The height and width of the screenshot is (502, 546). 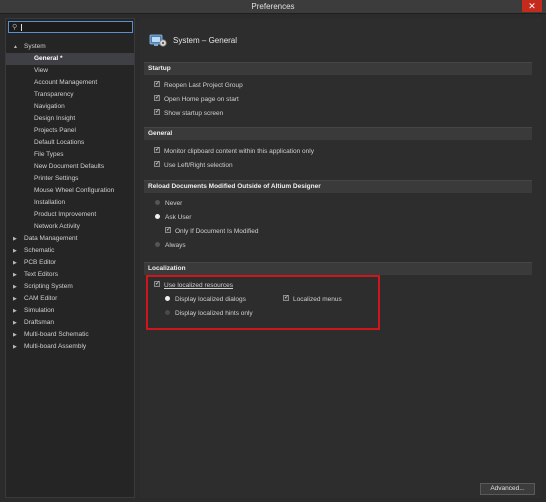 What do you see at coordinates (532, 6) in the screenshot?
I see `close-button: ✕` at bounding box center [532, 6].